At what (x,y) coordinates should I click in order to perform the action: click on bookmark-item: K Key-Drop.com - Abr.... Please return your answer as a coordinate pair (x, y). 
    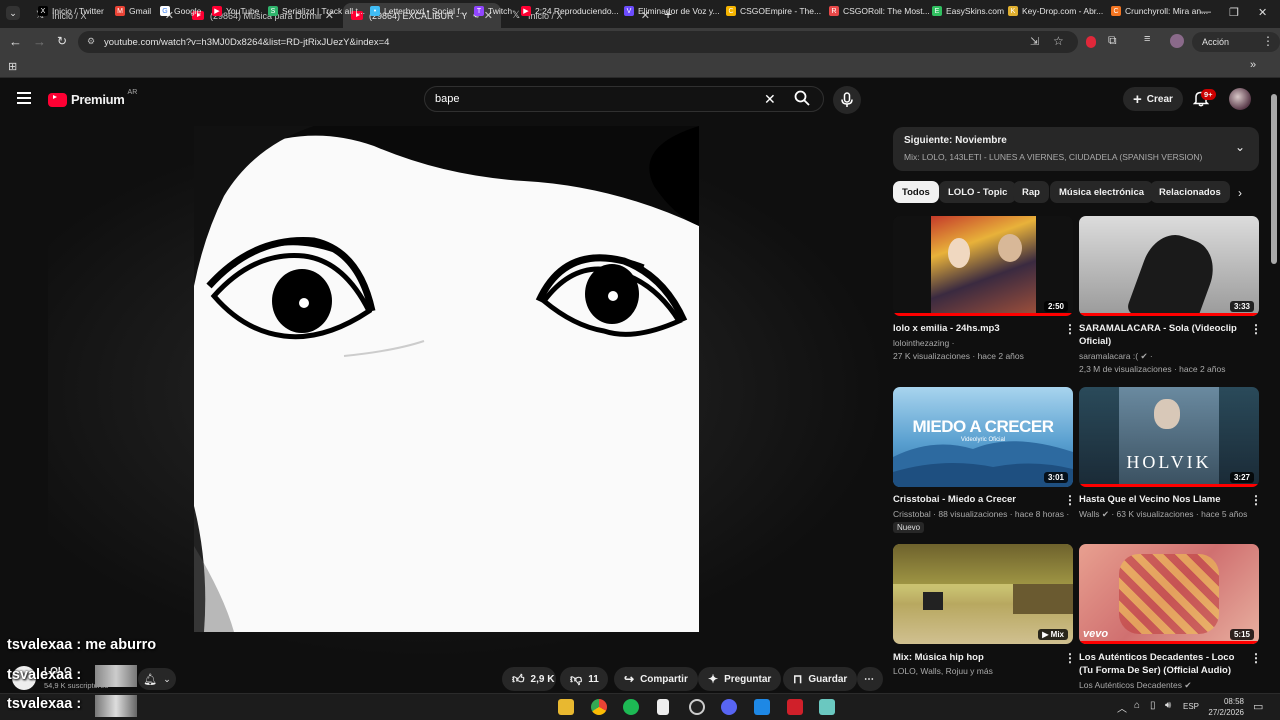
    Looking at the image, I should click on (1055, 11).